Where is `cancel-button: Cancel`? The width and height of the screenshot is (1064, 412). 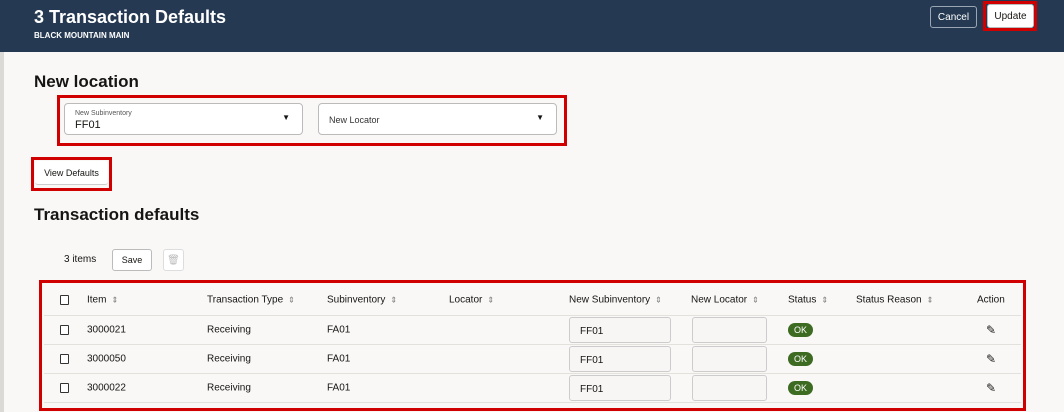
cancel-button: Cancel is located at coordinates (953, 17).